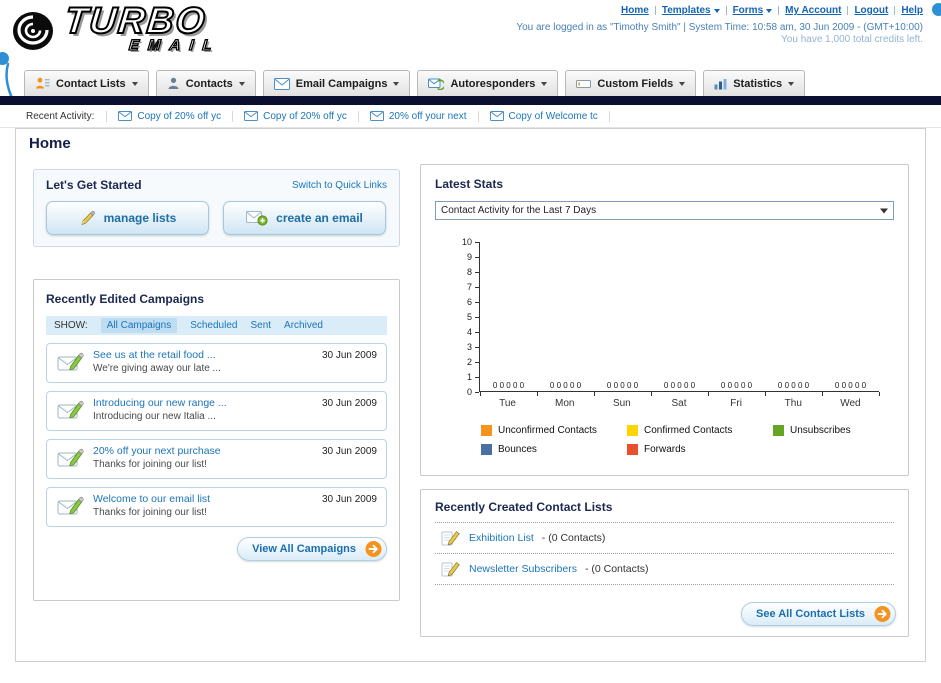  I want to click on nav-tab-statistics: Statistics, so click(754, 83).